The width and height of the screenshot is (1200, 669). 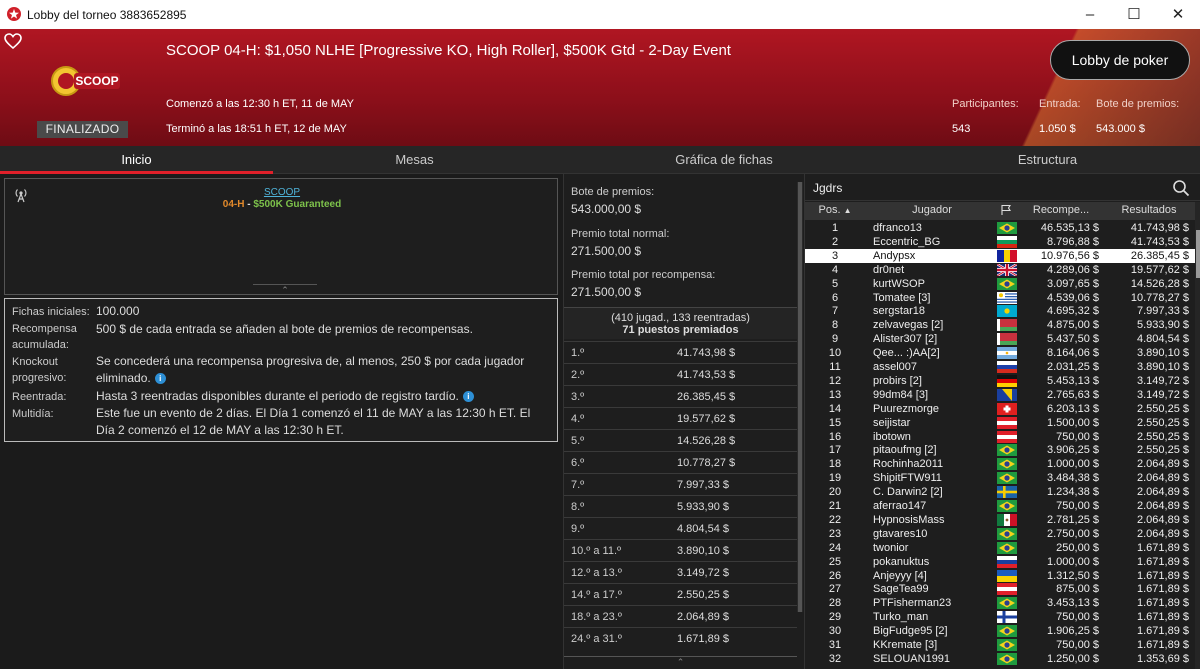 What do you see at coordinates (901, 561) in the screenshot?
I see `player-name: pokanuktus` at bounding box center [901, 561].